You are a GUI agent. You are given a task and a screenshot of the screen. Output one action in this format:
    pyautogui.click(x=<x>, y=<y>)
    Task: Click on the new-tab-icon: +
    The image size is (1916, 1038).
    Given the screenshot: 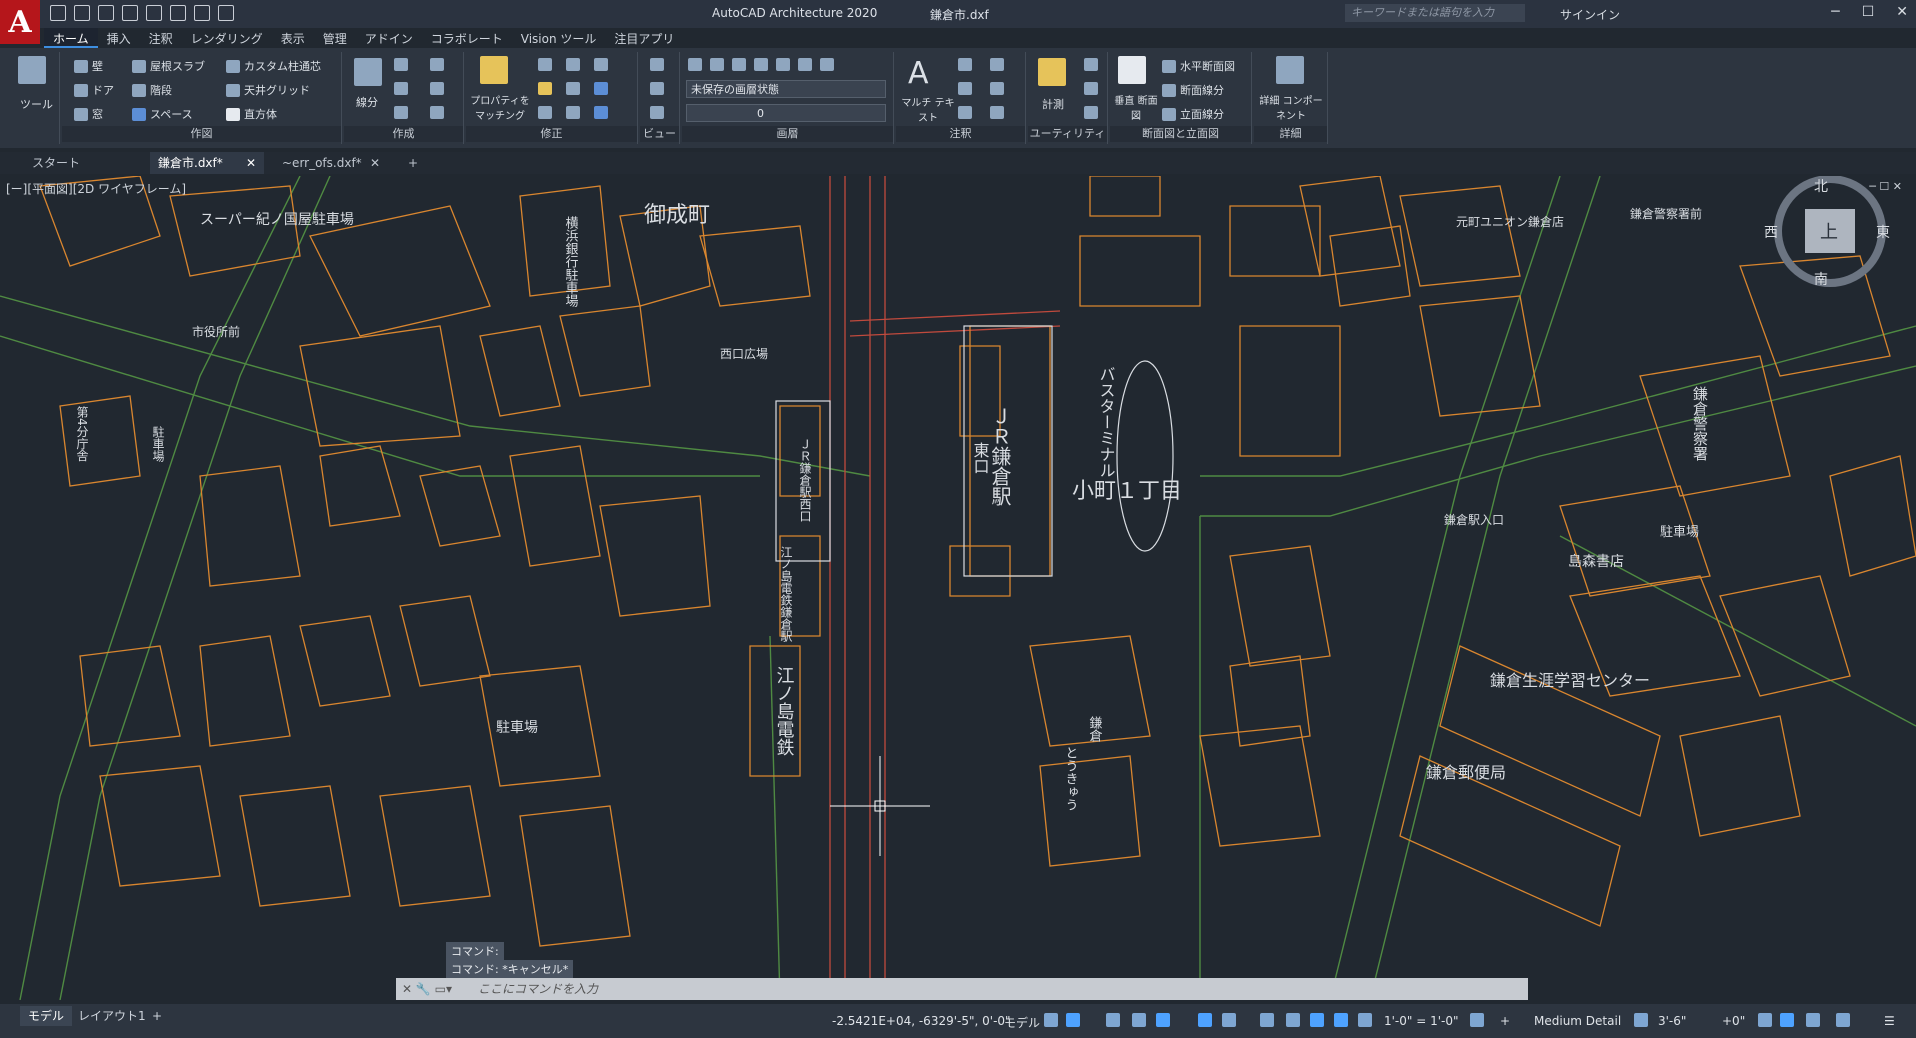 What is the action you would take?
    pyautogui.click(x=412, y=163)
    